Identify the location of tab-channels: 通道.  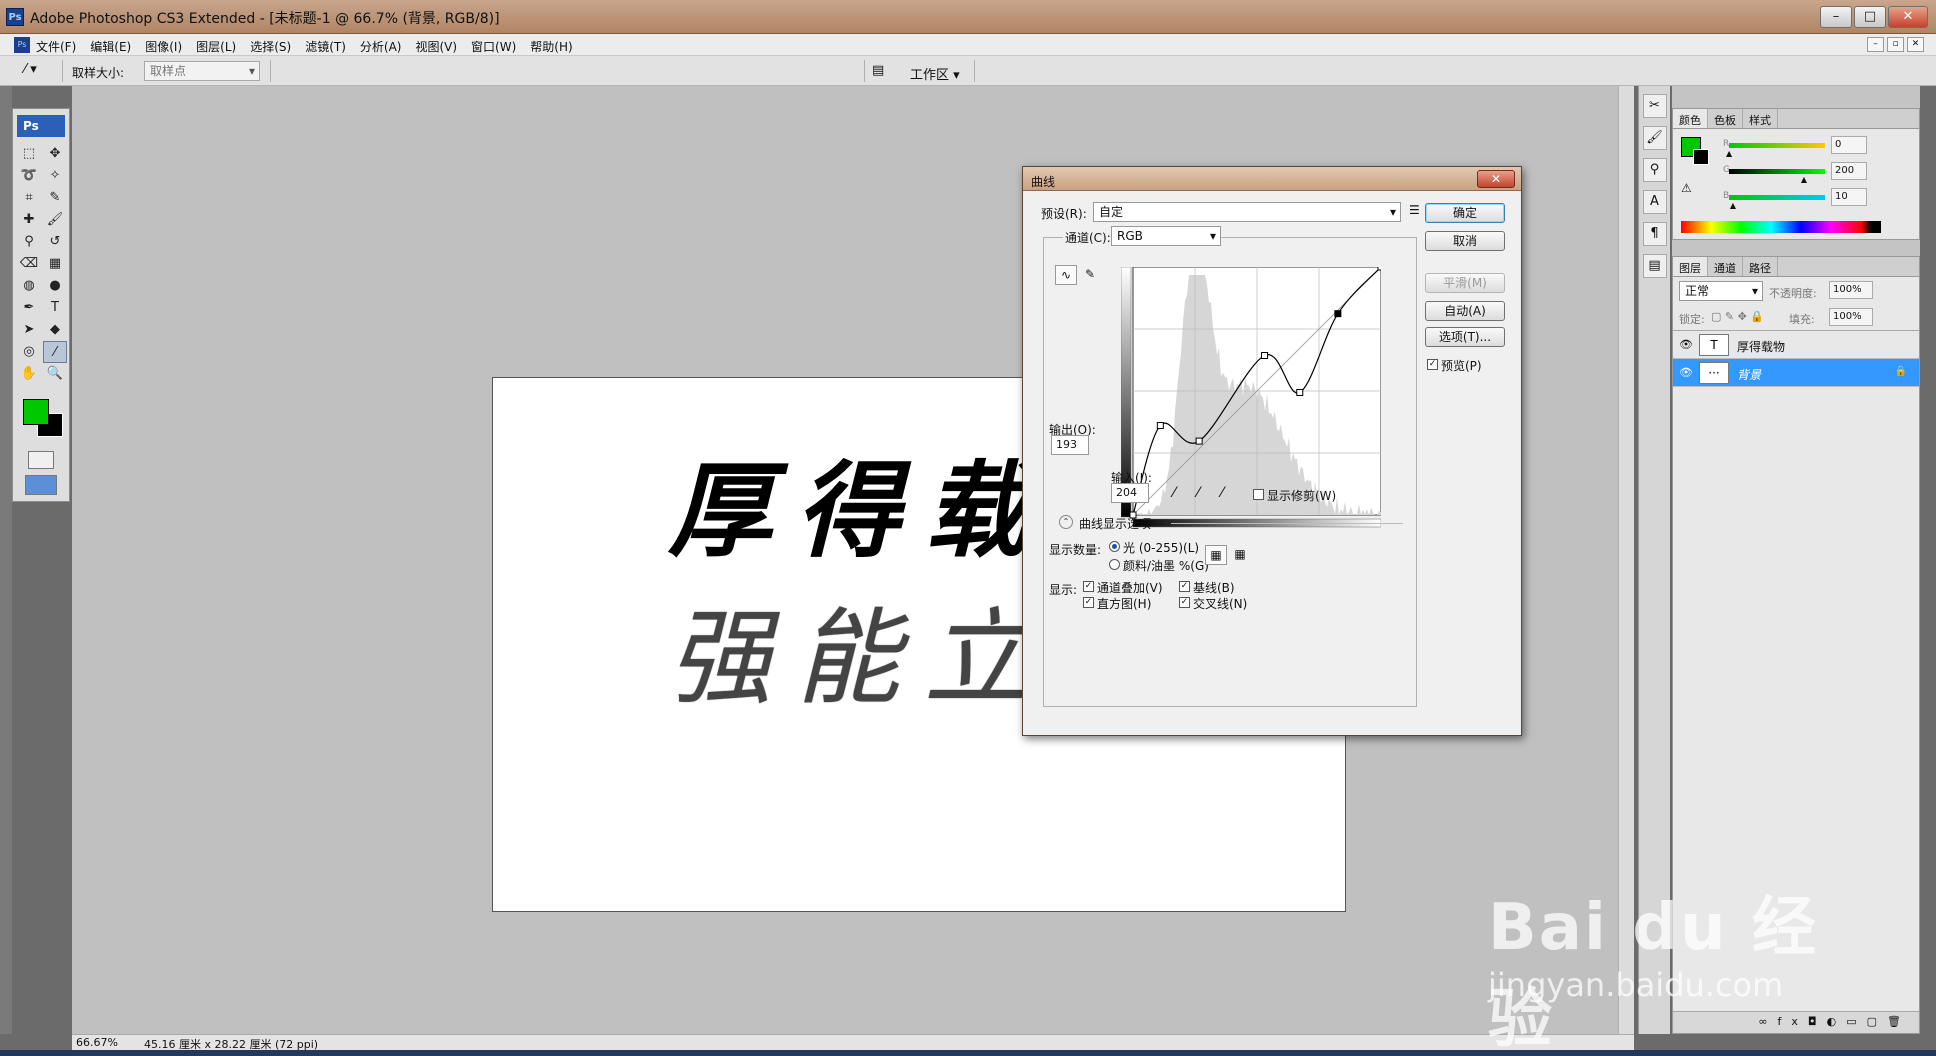
(1725, 266).